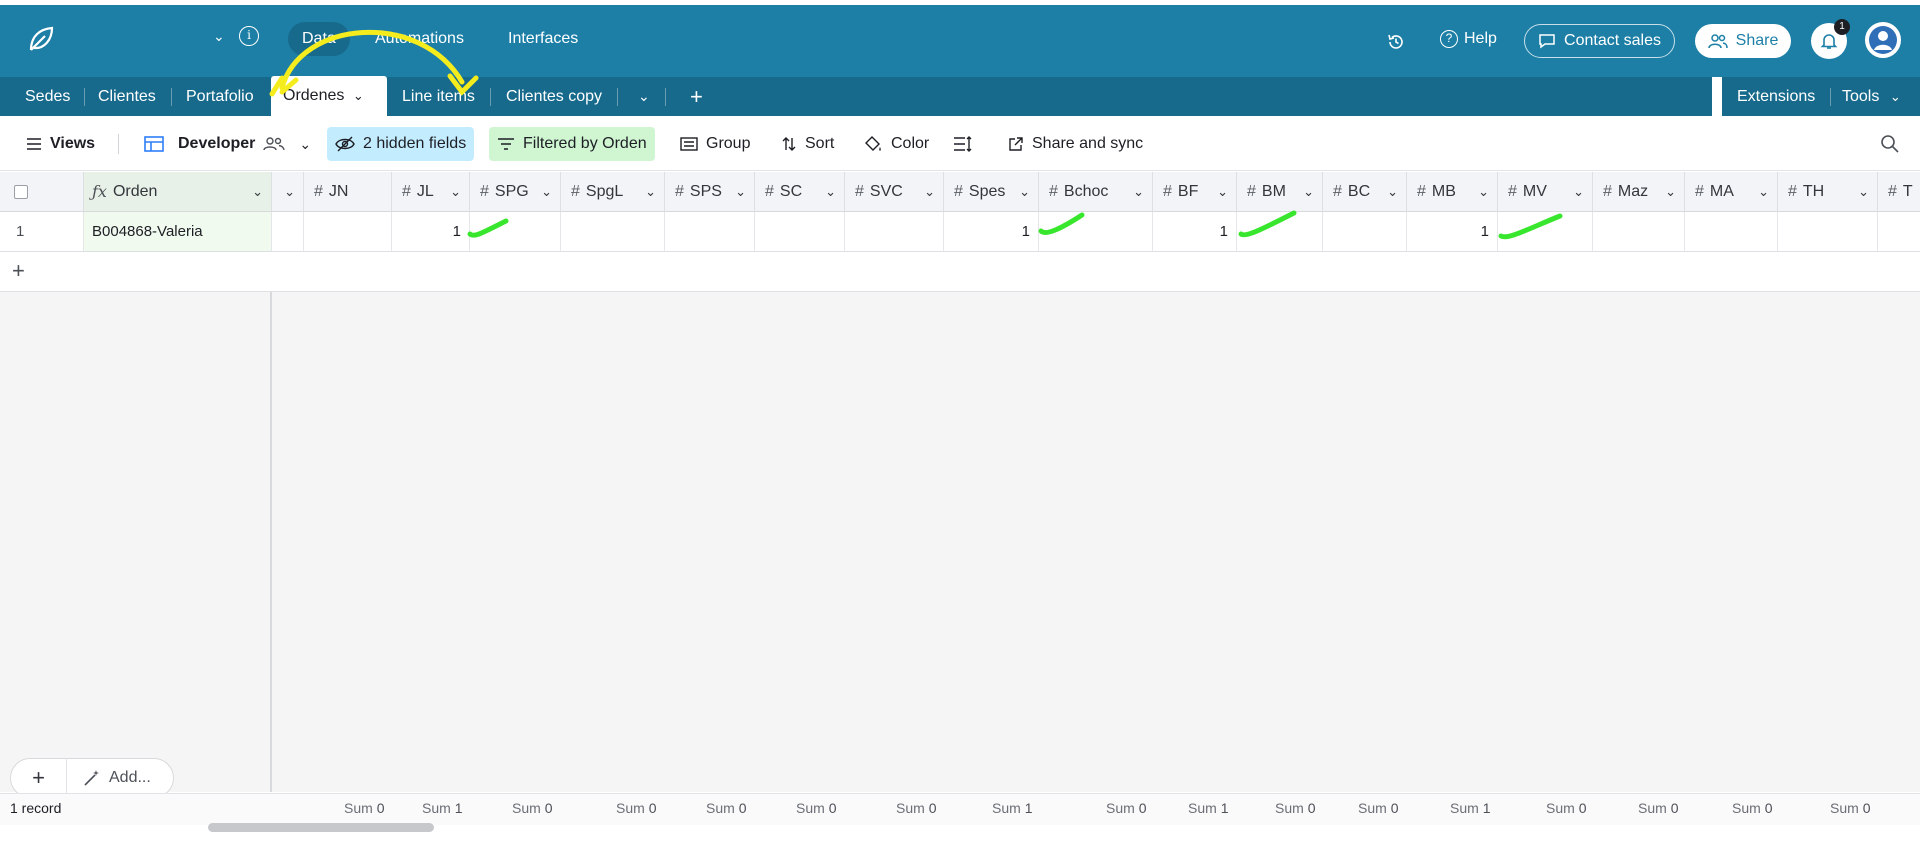 This screenshot has height=849, width=1920. I want to click on add-record-row: +, so click(136, 272).